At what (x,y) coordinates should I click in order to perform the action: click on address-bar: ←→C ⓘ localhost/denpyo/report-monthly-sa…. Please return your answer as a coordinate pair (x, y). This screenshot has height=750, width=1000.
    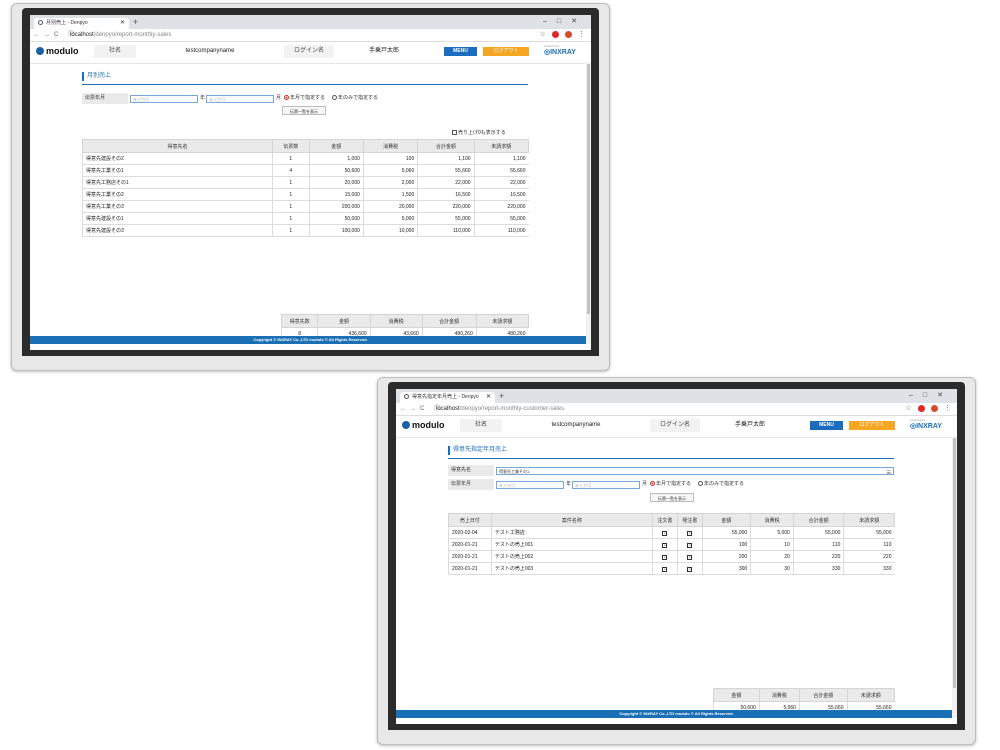
    Looking at the image, I should click on (310, 35).